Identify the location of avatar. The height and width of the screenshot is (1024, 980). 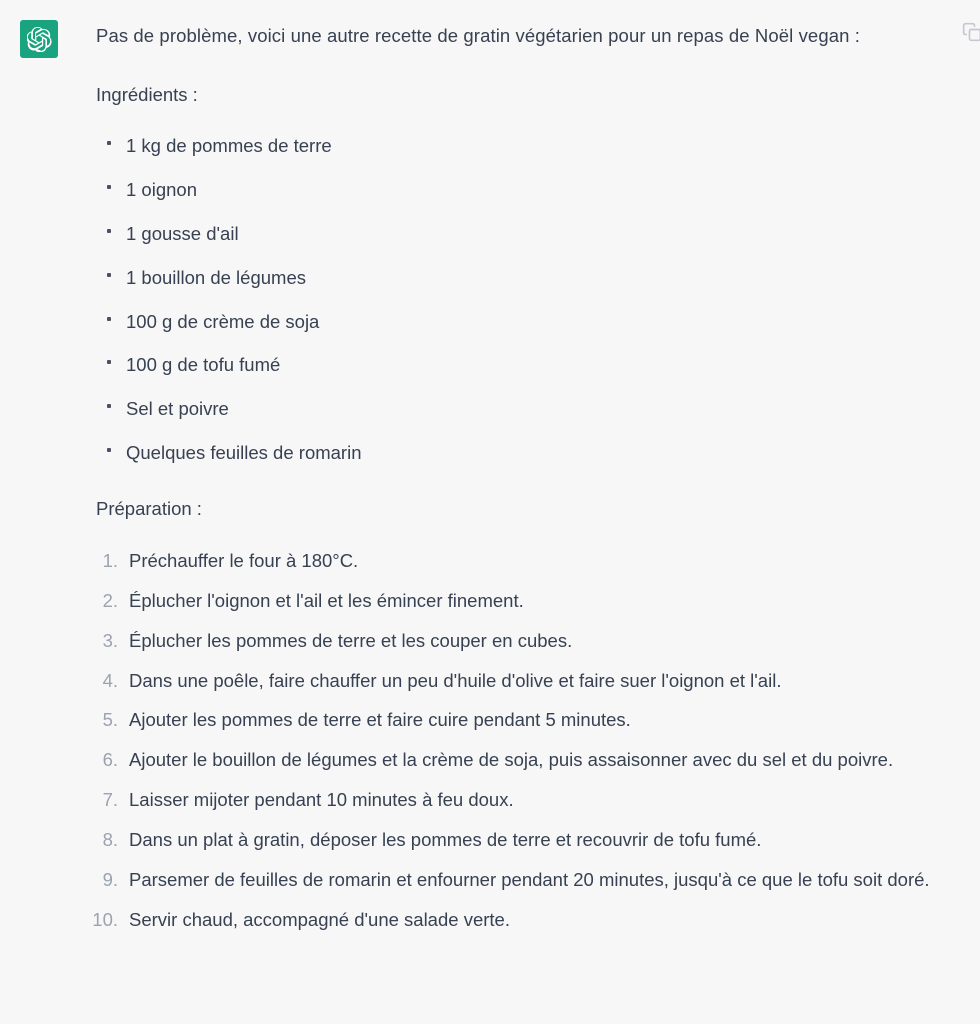
(39, 39).